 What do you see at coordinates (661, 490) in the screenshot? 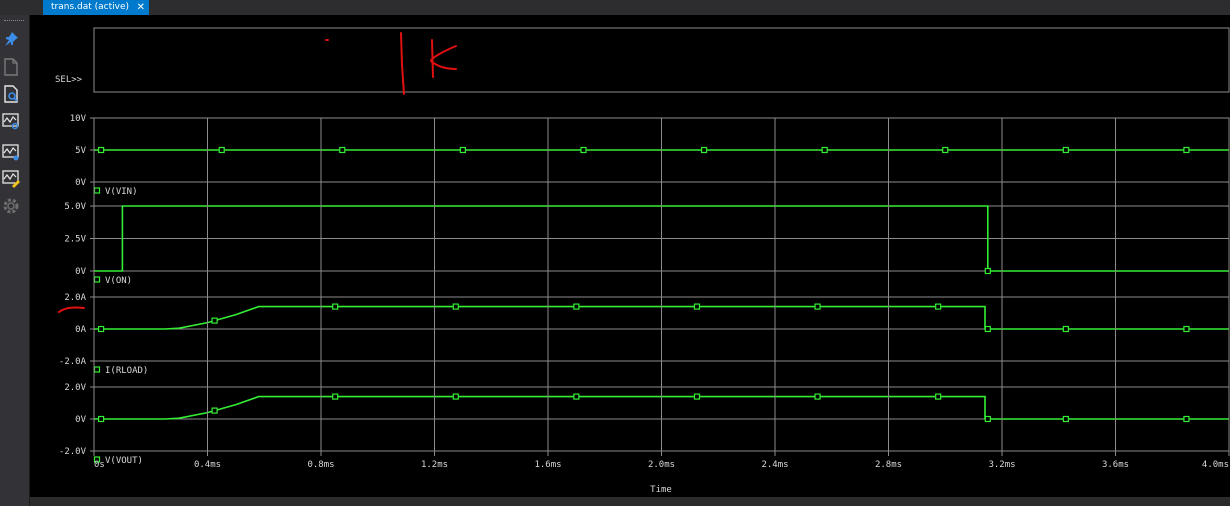
I see `x-axis-label: Time` at bounding box center [661, 490].